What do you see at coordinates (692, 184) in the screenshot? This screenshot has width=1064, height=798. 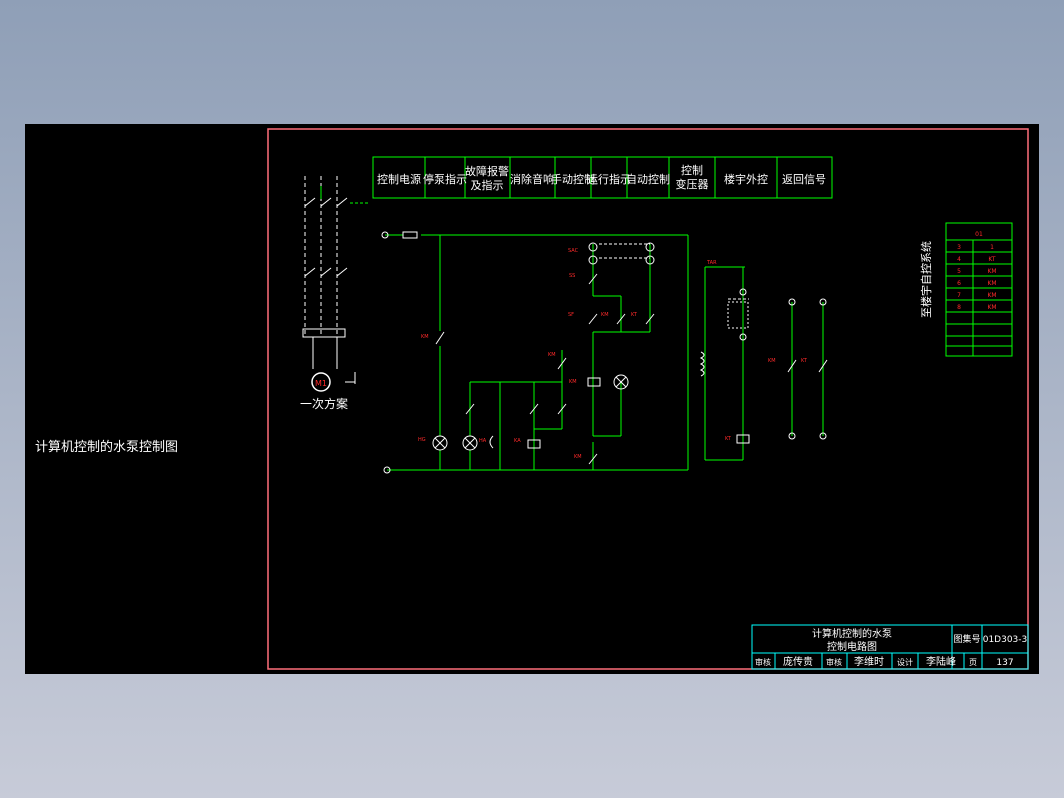 I see `header-cell-9: 变压器` at bounding box center [692, 184].